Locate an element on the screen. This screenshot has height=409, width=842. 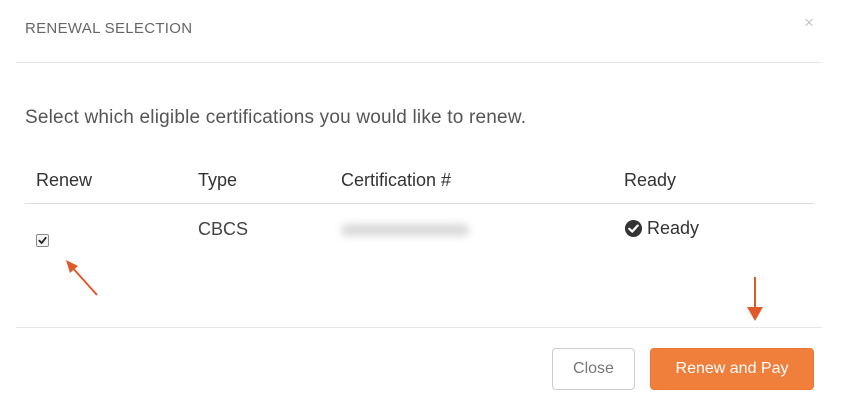
header-divider is located at coordinates (419, 62).